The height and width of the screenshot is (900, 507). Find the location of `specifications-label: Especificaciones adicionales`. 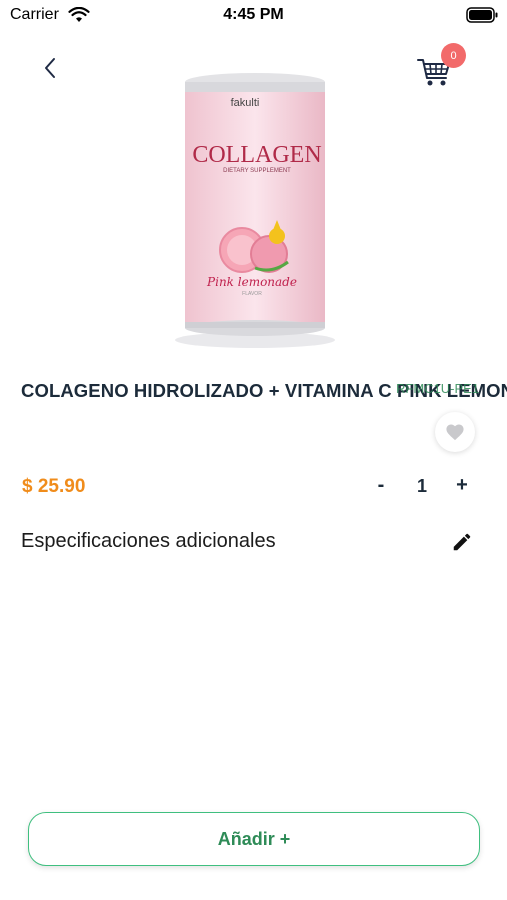

specifications-label: Especificaciones adicionales is located at coordinates (148, 541).